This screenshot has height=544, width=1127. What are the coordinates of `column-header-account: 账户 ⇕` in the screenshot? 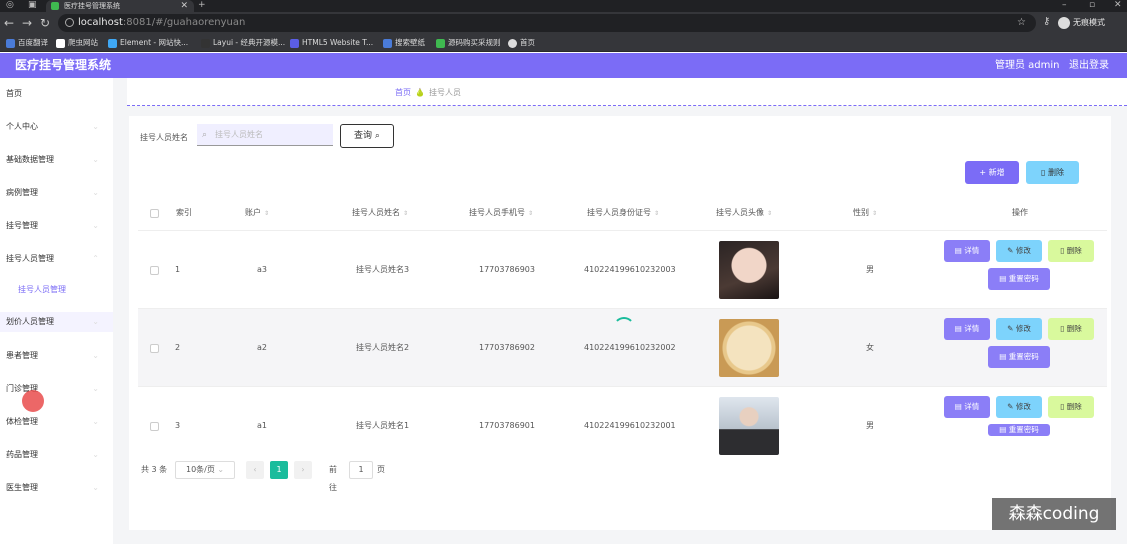 It's located at (257, 213).